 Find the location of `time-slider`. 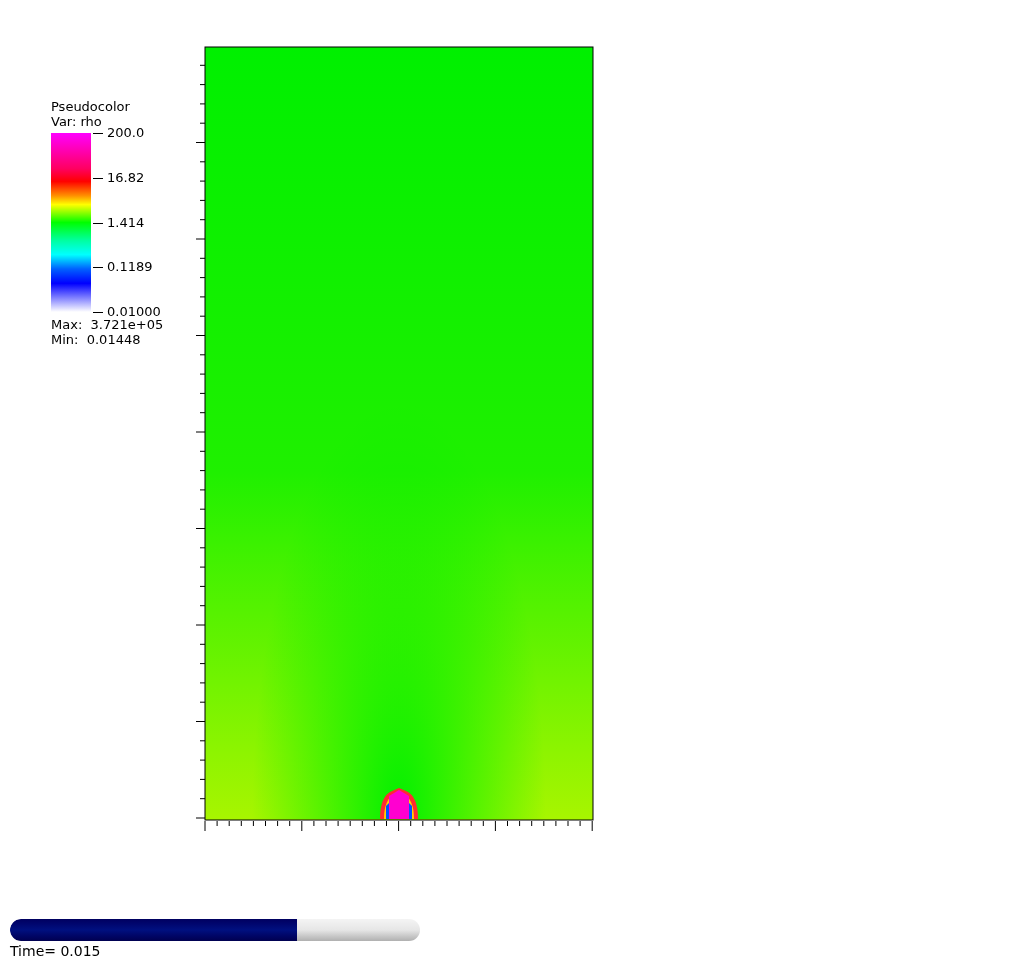

time-slider is located at coordinates (215, 930).